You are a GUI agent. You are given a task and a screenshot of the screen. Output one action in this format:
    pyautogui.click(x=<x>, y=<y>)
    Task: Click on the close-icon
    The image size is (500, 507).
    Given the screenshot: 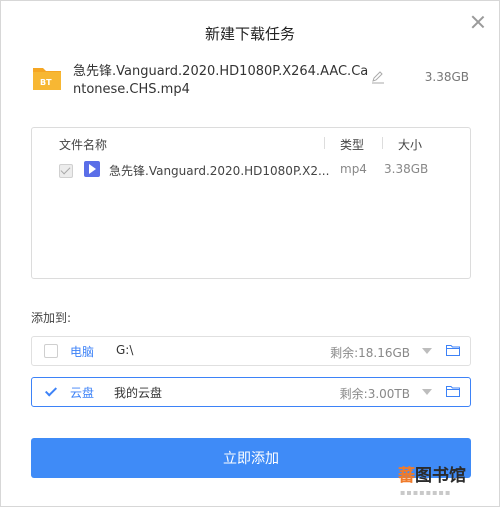 What is the action you would take?
    pyautogui.click(x=478, y=22)
    